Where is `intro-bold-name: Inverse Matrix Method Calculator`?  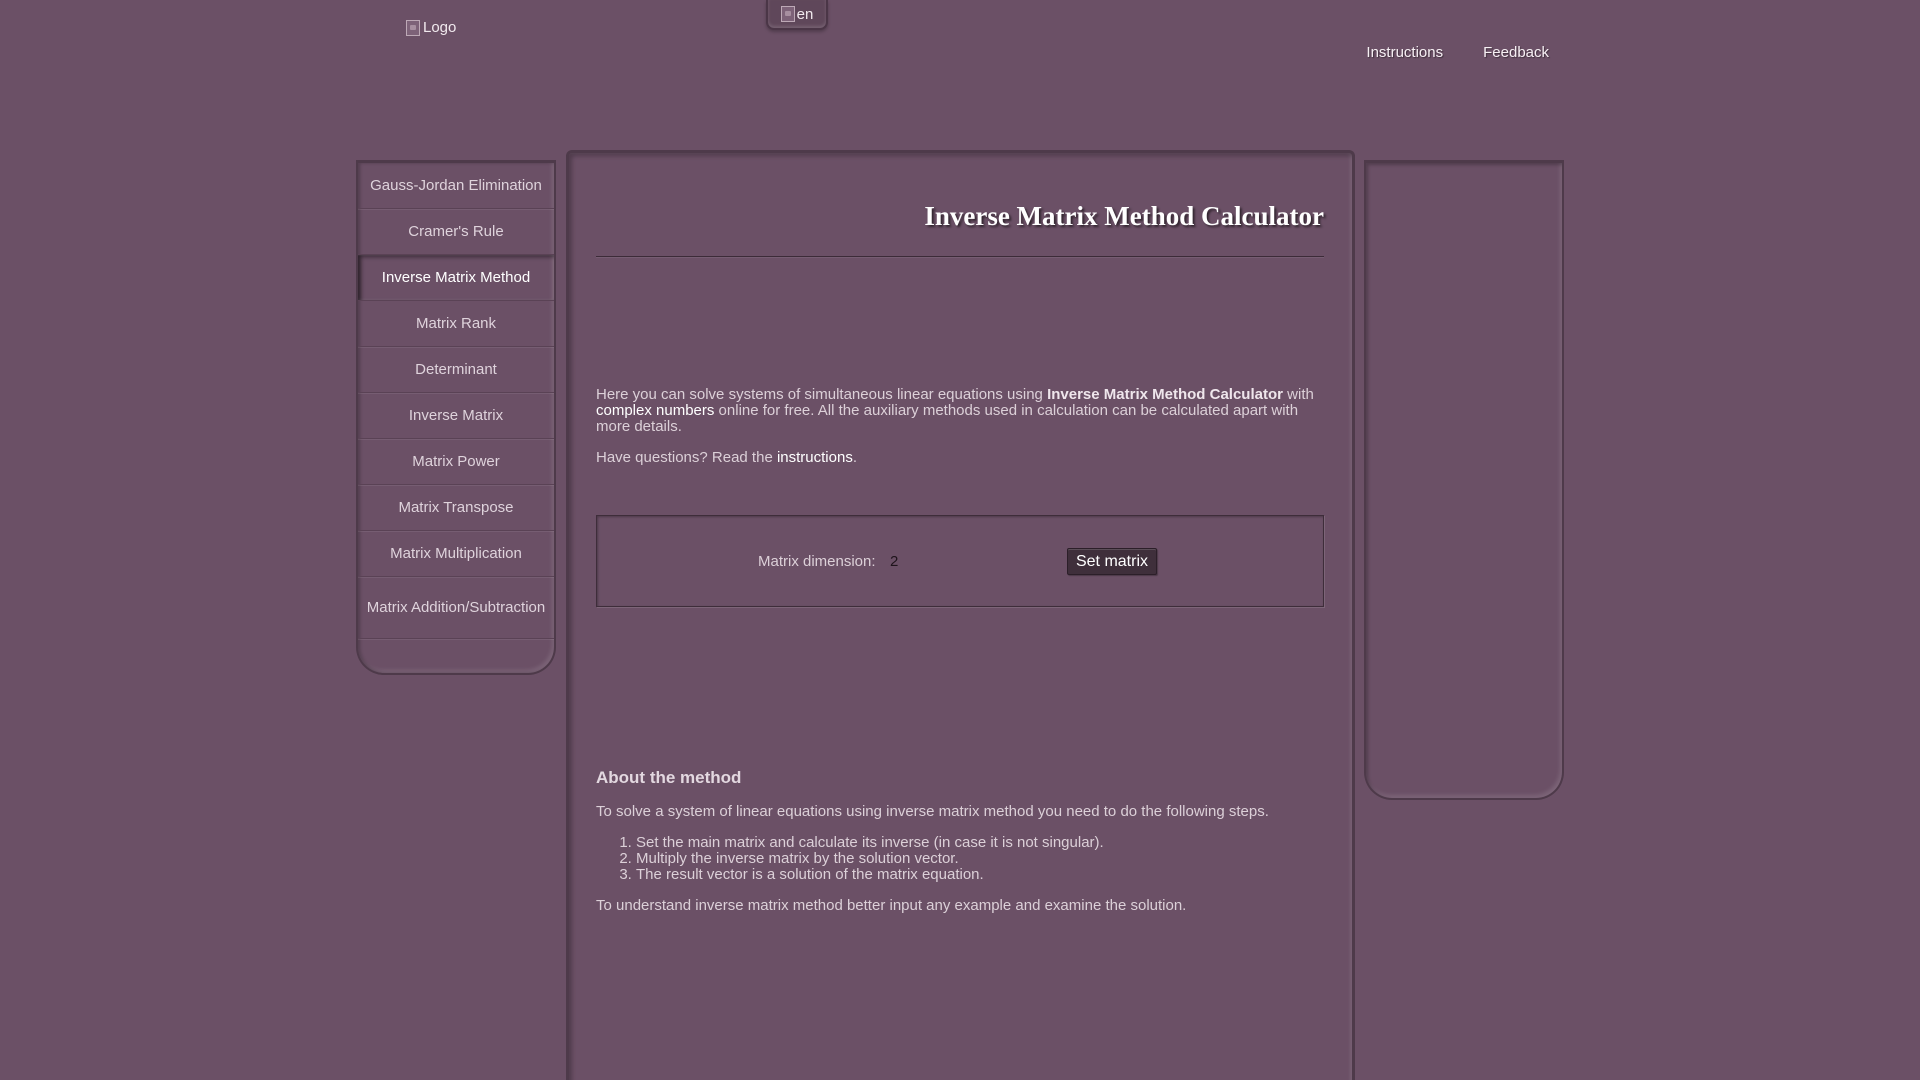 intro-bold-name: Inverse Matrix Method Calculator is located at coordinates (1165, 394).